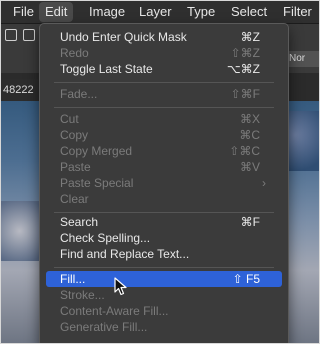  What do you see at coordinates (246, 279) in the screenshot?
I see `menu-item-shortcut: ⇧ F5` at bounding box center [246, 279].